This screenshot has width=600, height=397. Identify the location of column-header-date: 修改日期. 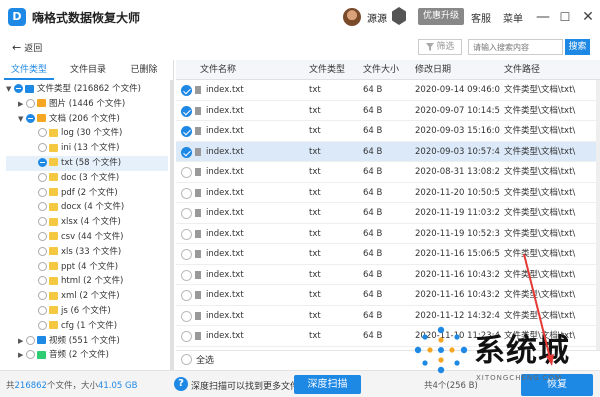
(457, 70).